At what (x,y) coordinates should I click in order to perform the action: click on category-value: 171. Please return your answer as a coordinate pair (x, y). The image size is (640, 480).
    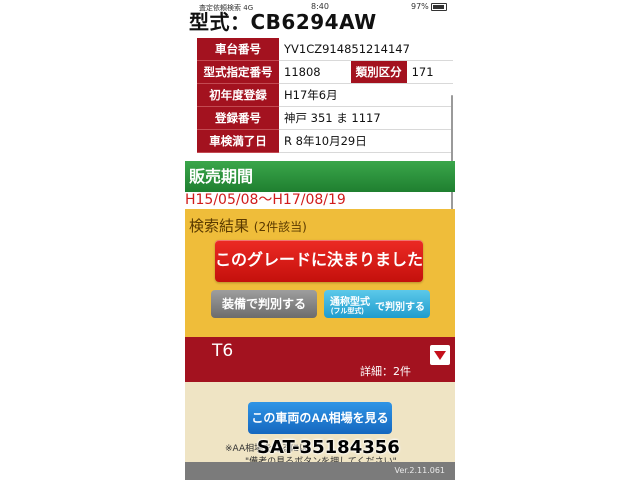
    Looking at the image, I should click on (429, 72).